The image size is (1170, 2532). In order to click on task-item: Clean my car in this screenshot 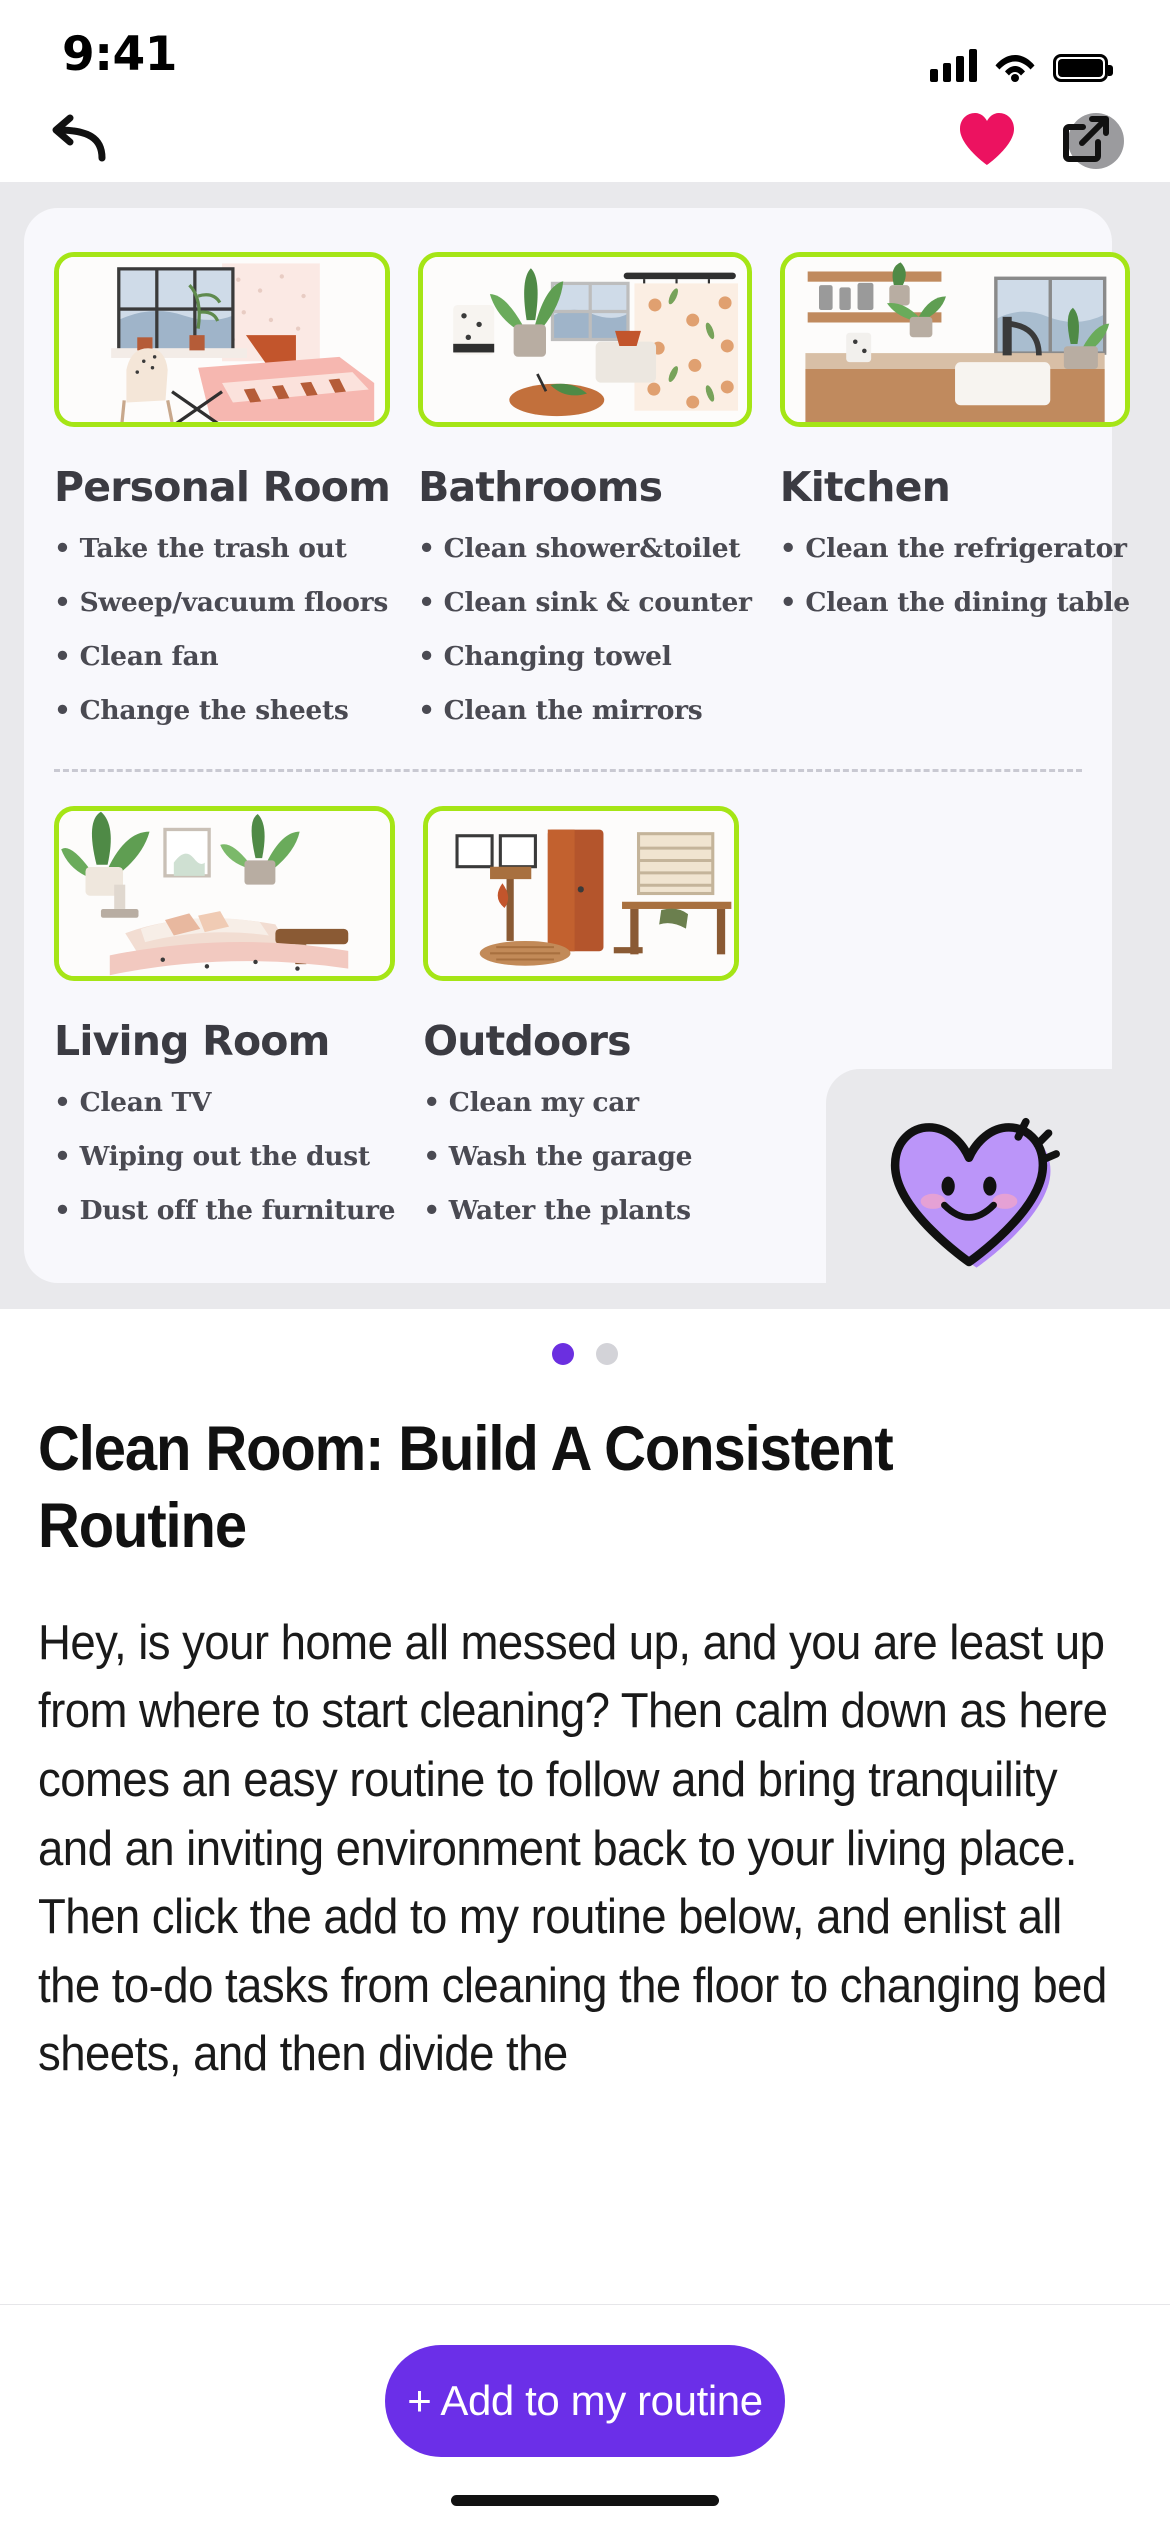, I will do `click(581, 1102)`.